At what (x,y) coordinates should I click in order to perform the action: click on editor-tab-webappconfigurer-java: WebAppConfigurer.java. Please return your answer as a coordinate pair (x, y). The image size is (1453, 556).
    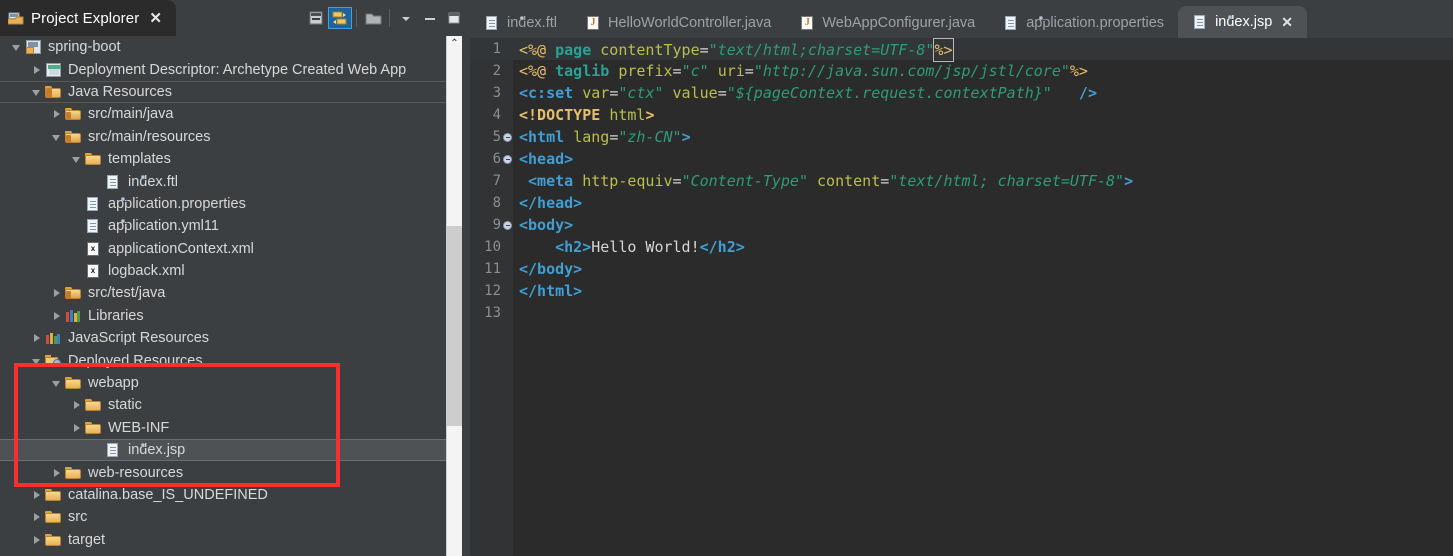
    Looking at the image, I should click on (887, 23).